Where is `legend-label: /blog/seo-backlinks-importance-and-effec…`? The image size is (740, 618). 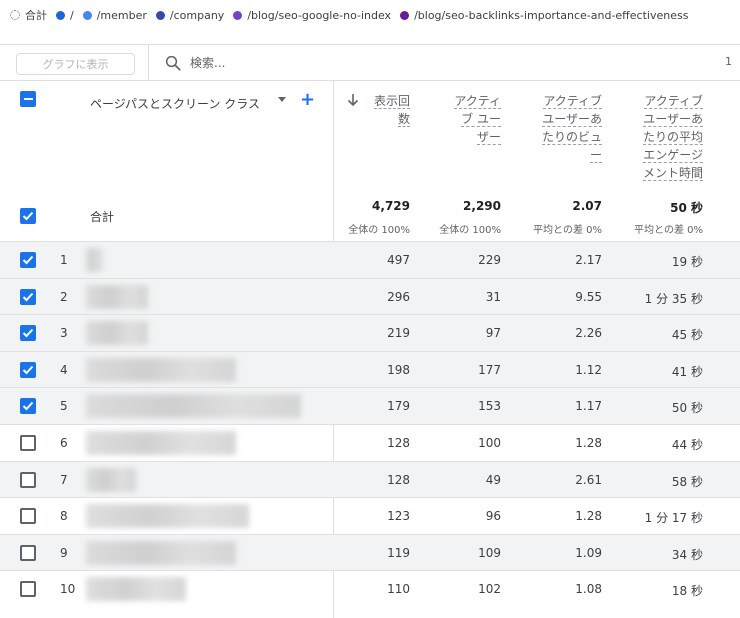 legend-label: /blog/seo-backlinks-importance-and-effec… is located at coordinates (551, 15).